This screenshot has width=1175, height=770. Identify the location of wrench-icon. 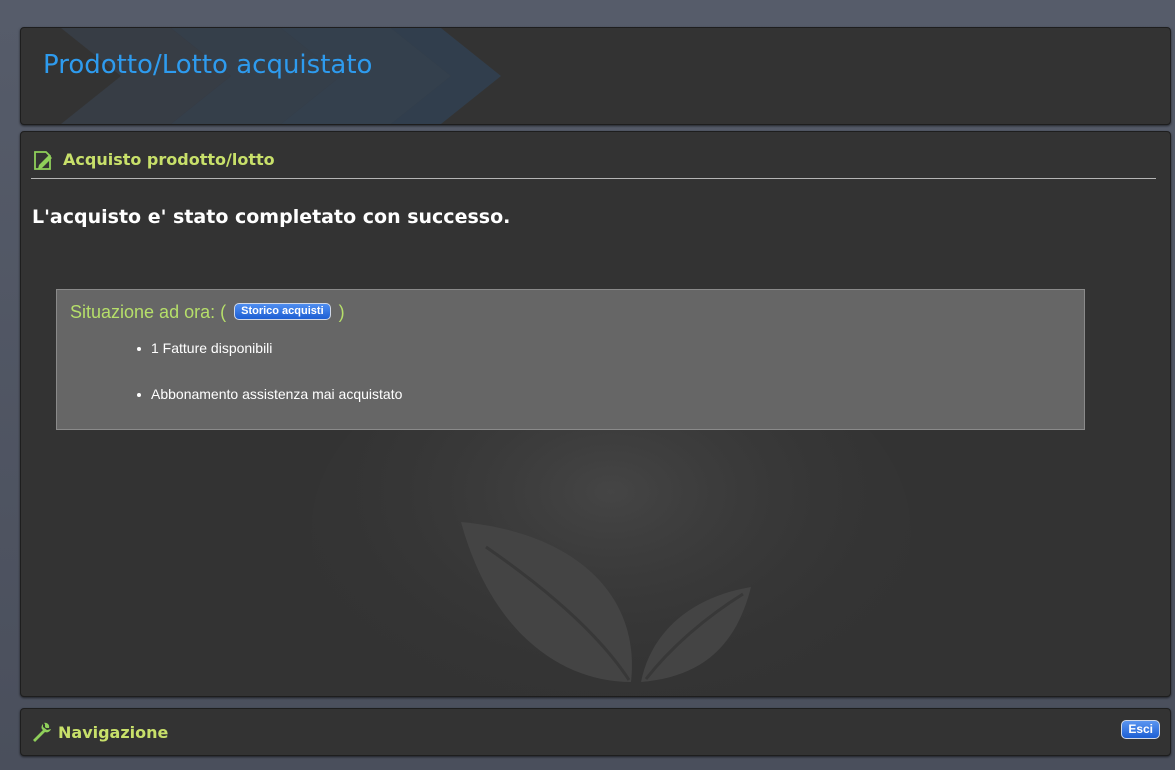
(42, 732).